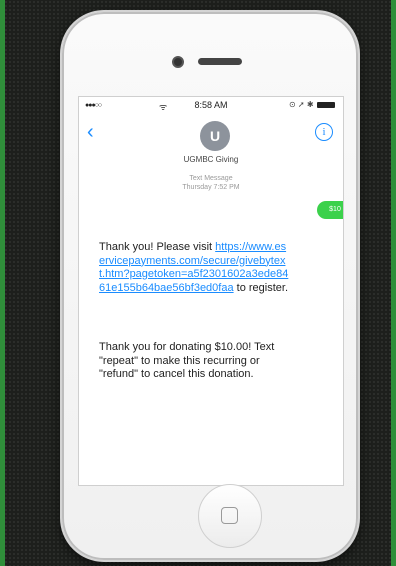  Describe the element at coordinates (393, 283) in the screenshot. I see `right-edge` at that location.